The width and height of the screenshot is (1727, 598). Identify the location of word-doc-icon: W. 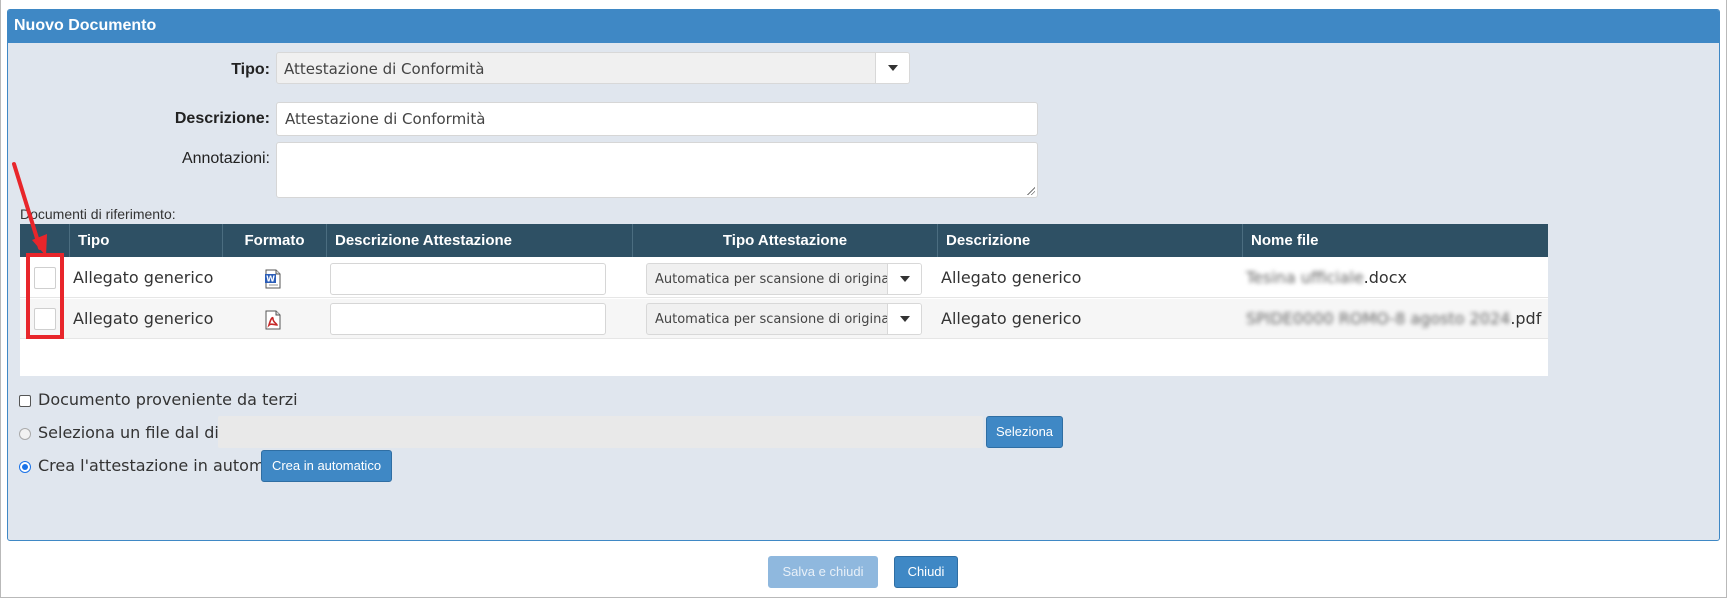
(273, 278).